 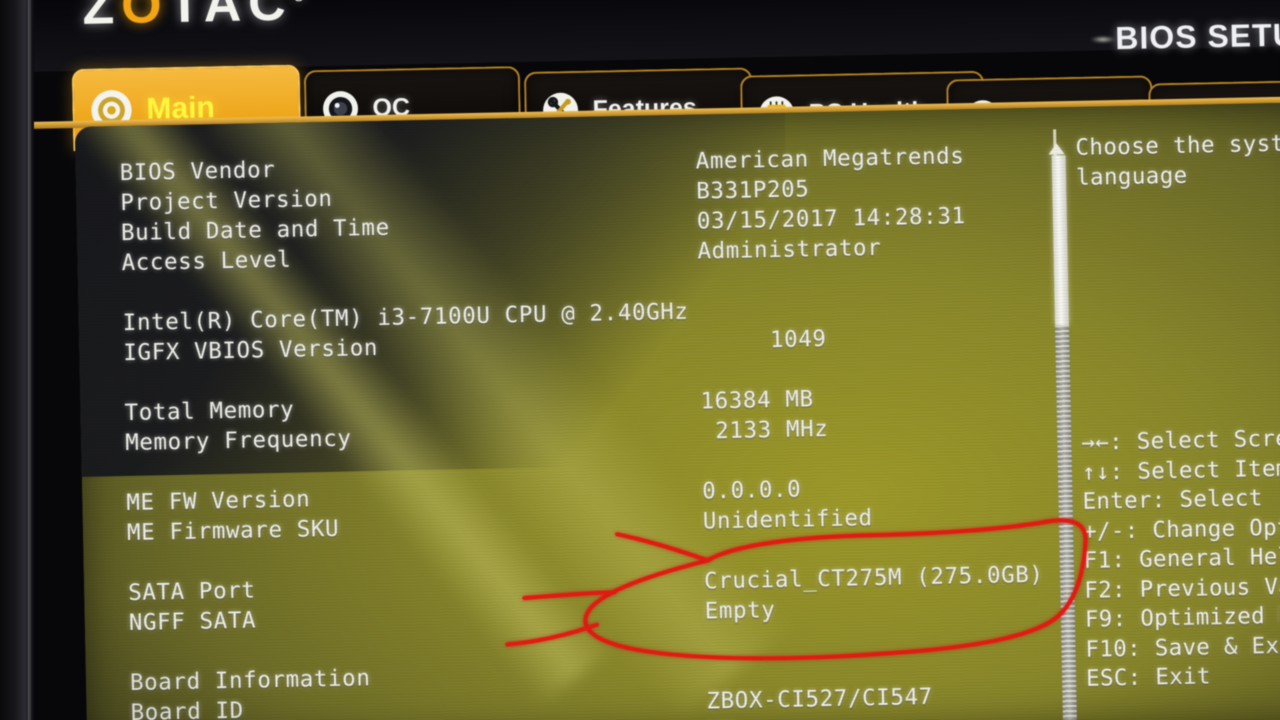 I want to click on registered-mark-icon: ®, so click(x=298, y=2).